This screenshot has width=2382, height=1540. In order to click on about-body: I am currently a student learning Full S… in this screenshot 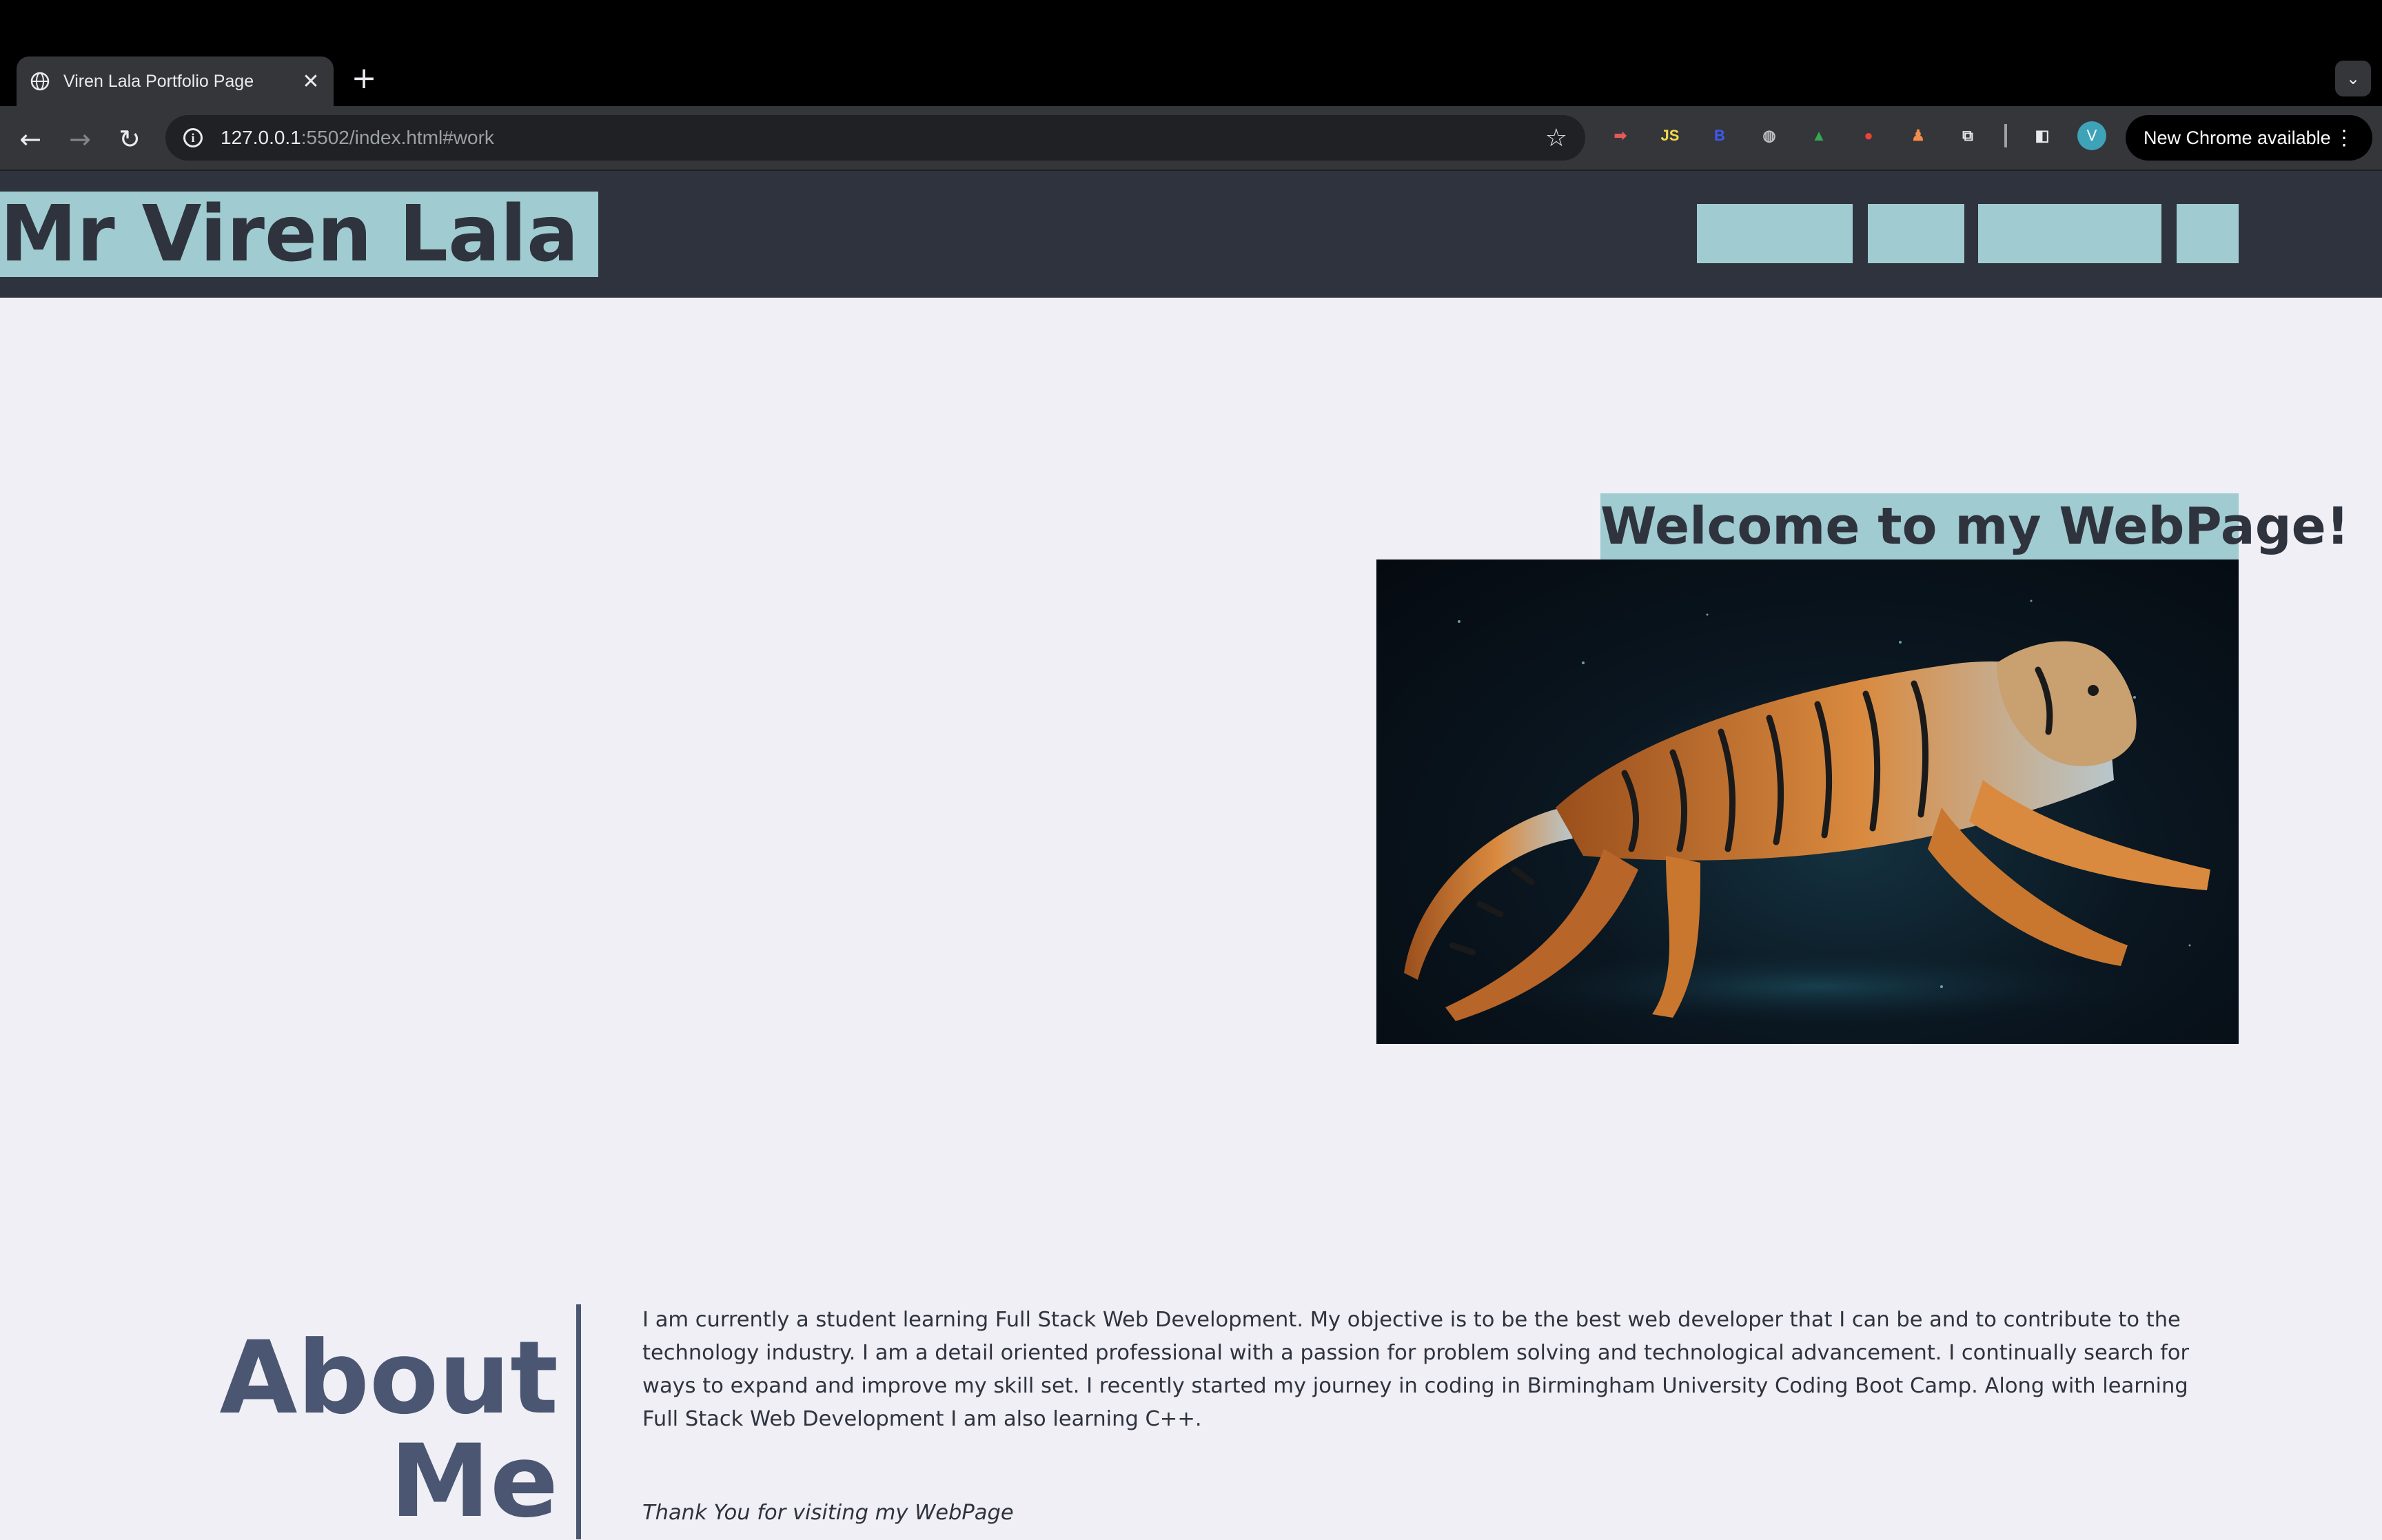, I will do `click(1416, 1369)`.